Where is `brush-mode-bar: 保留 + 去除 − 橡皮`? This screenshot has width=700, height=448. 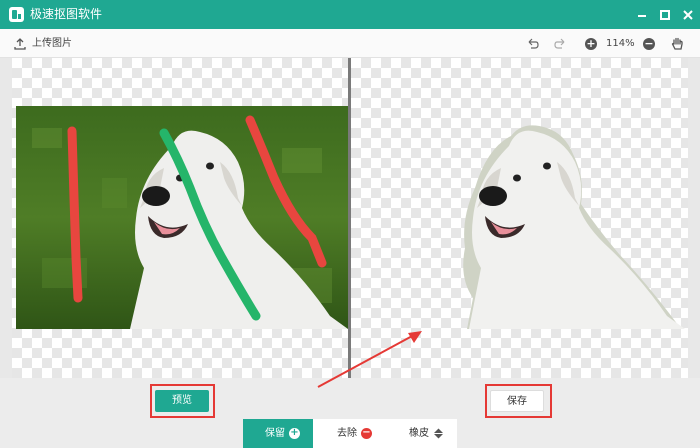
brush-mode-bar: 保留 + 去除 − 橡皮 is located at coordinates (350, 433).